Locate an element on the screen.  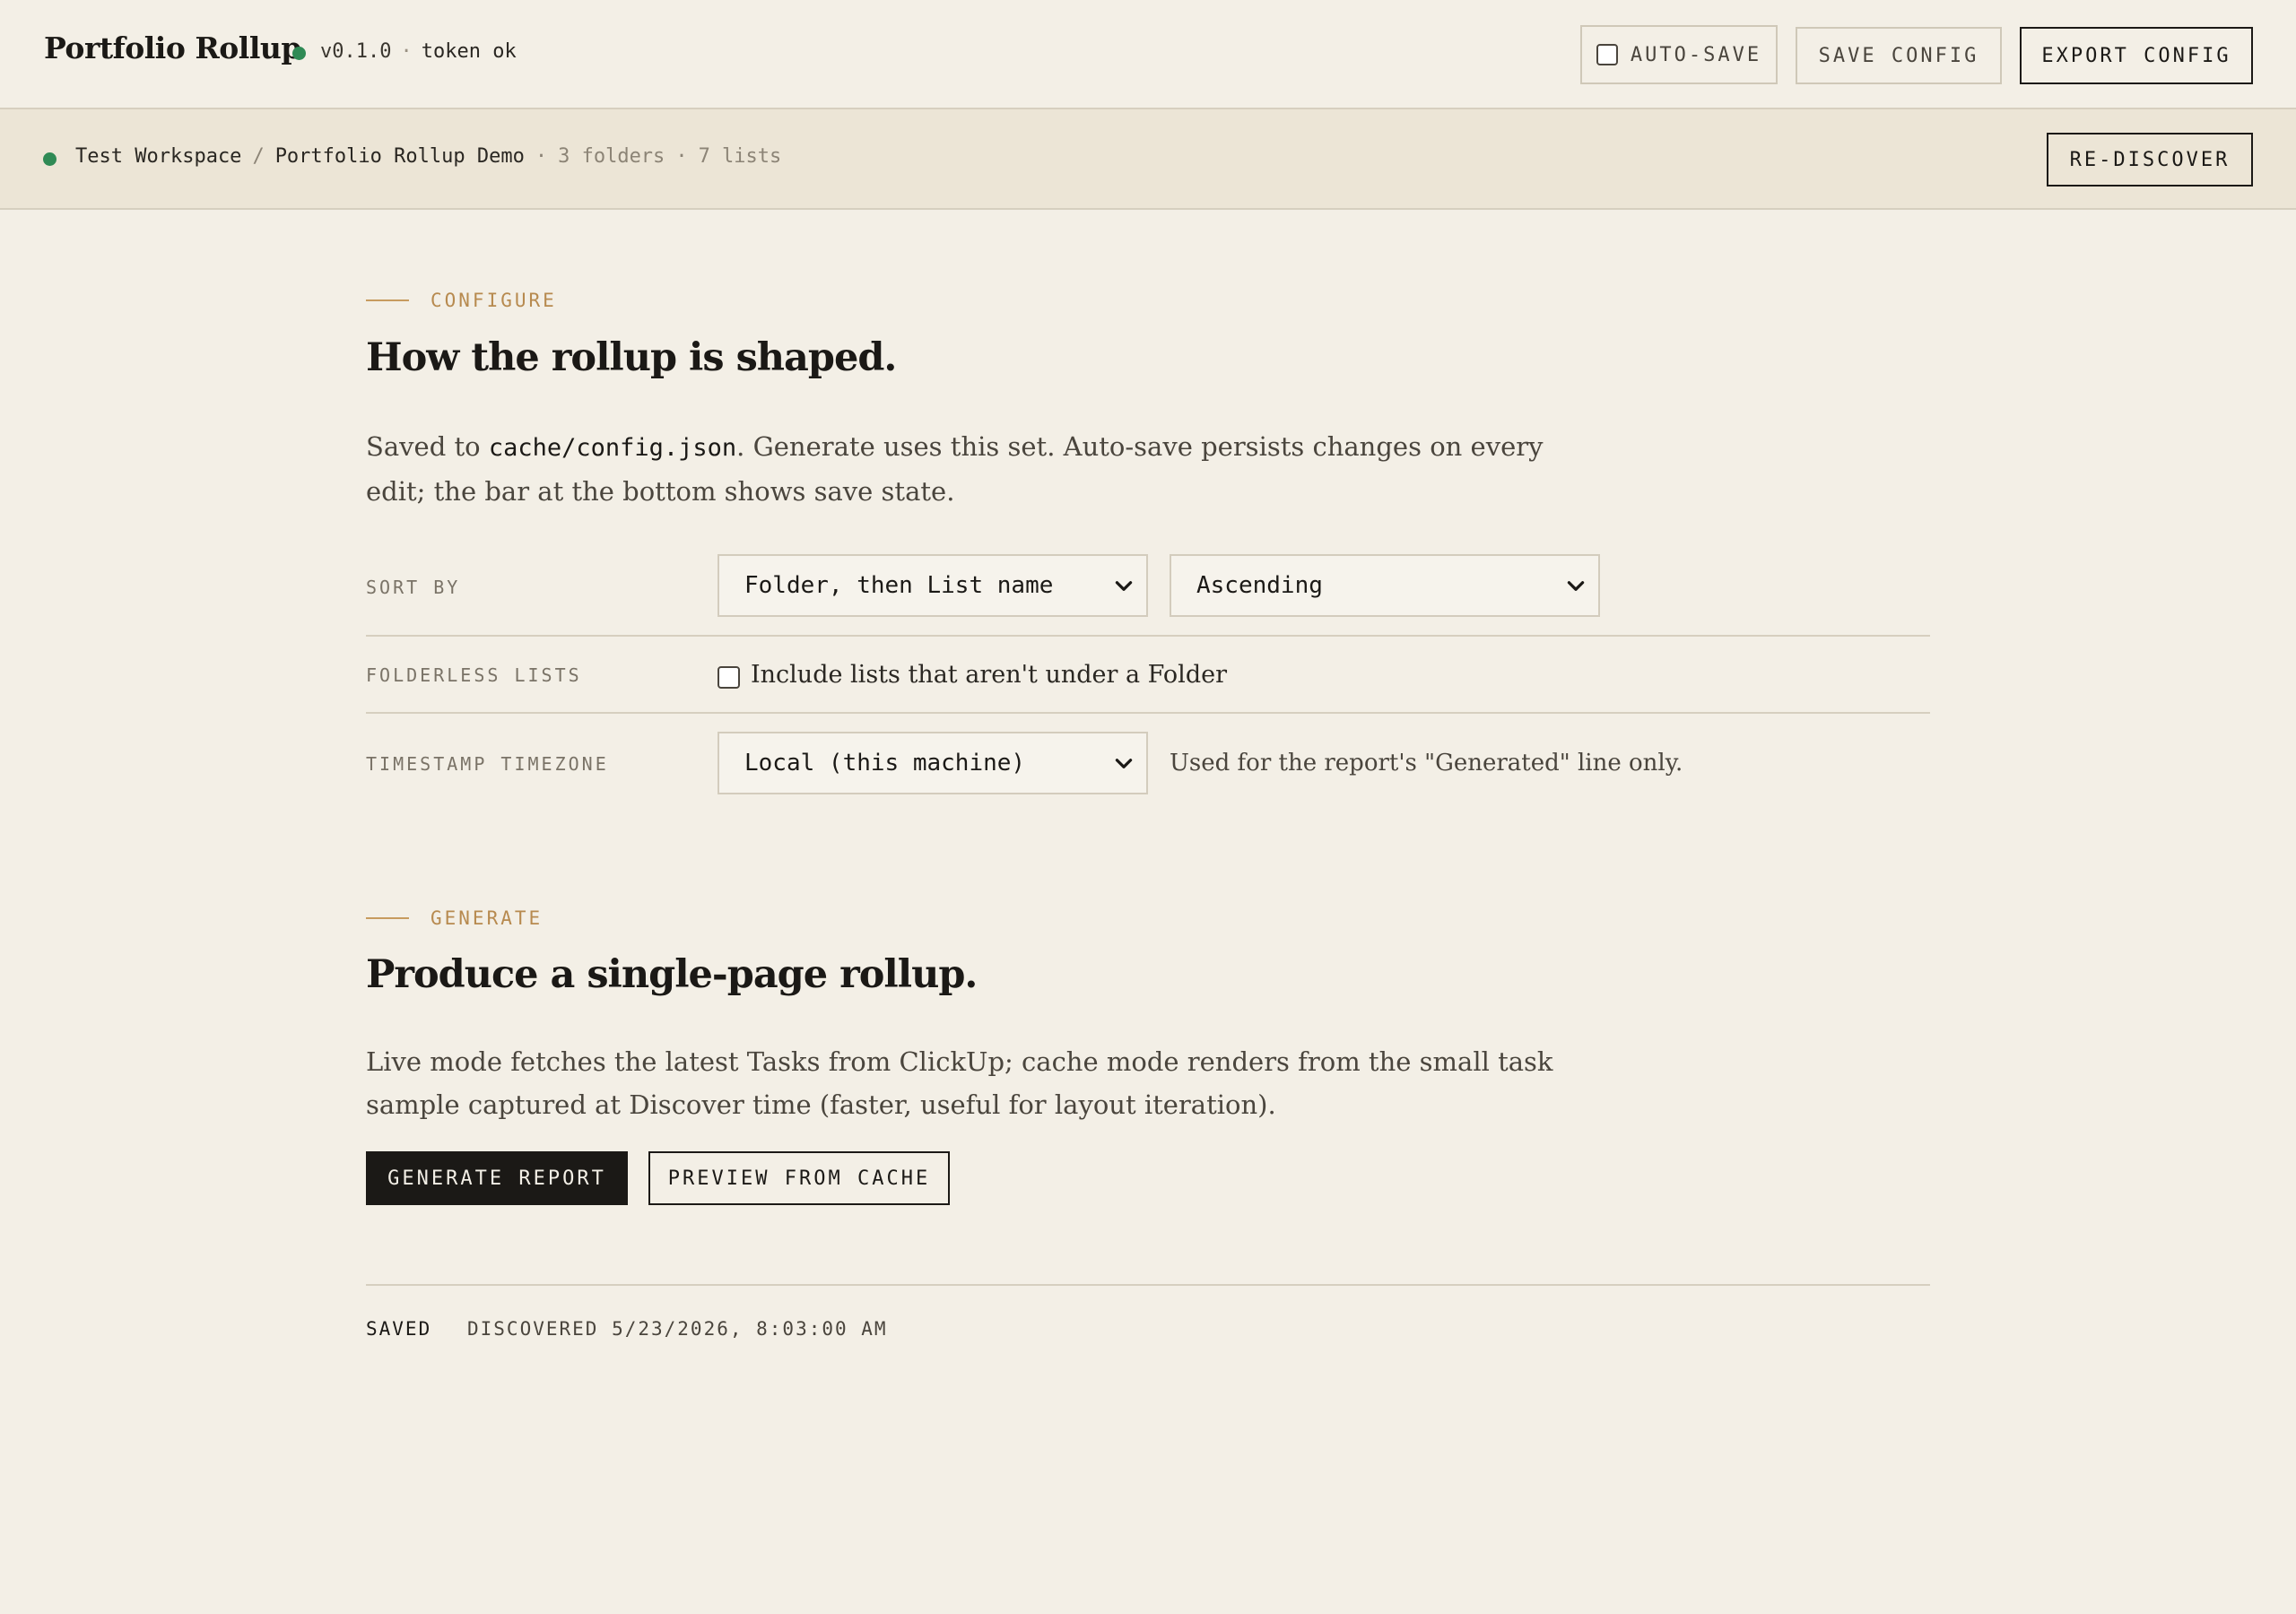
export-config-button: EXPORT CONFIG is located at coordinates (2136, 55).